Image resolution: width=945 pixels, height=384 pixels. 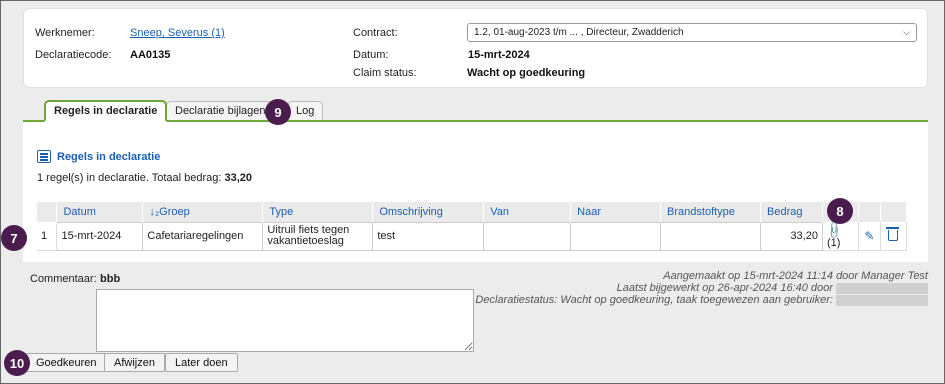 I want to click on redacted-user, so click(x=882, y=288).